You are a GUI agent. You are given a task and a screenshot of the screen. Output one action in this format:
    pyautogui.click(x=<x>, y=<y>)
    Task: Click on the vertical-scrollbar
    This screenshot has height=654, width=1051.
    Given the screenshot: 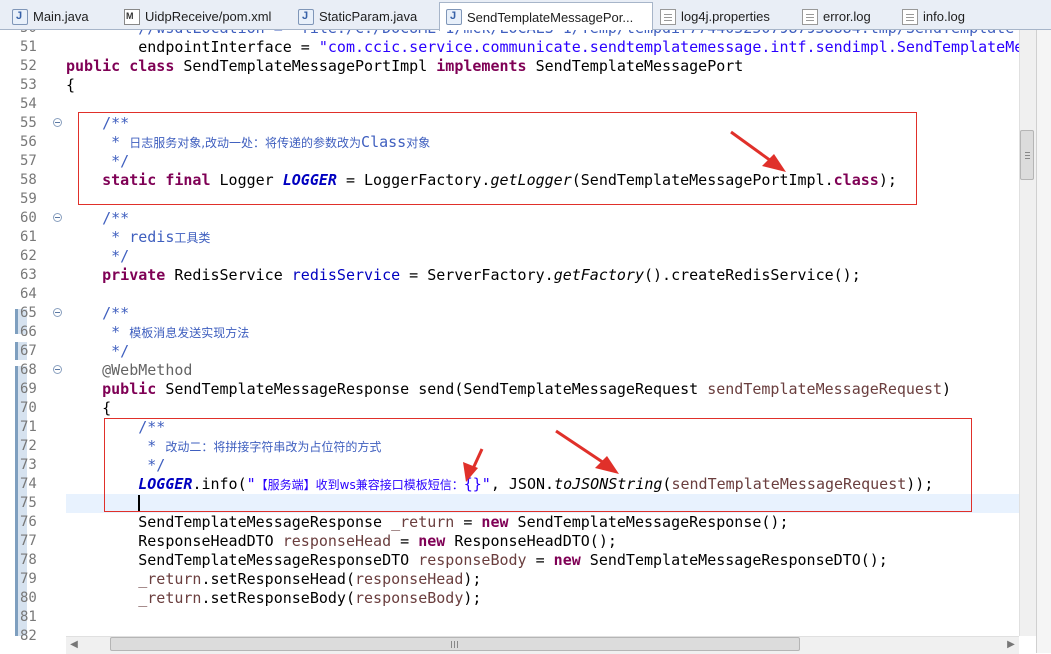 What is the action you would take?
    pyautogui.click(x=1027, y=333)
    